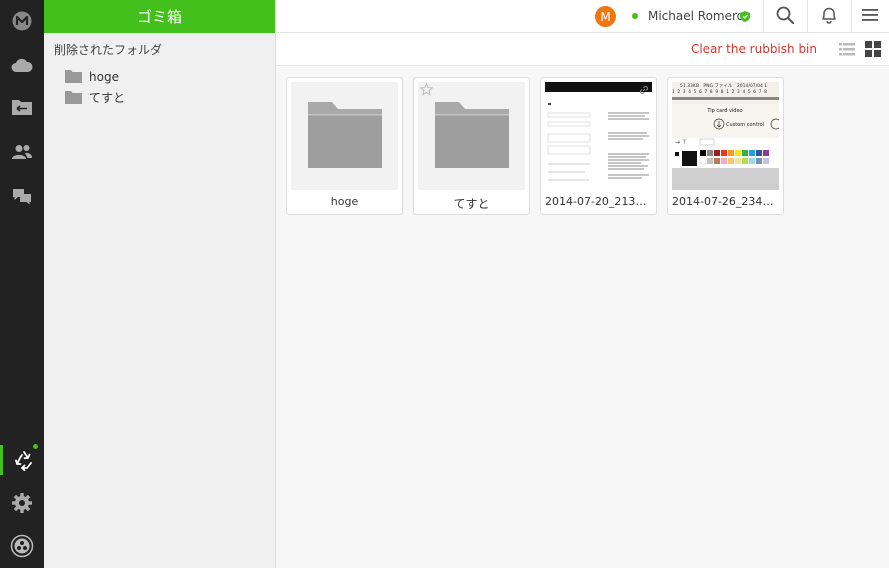 The height and width of the screenshot is (568, 889). I want to click on toolbar: Clear the rubbish bin, so click(582, 49).